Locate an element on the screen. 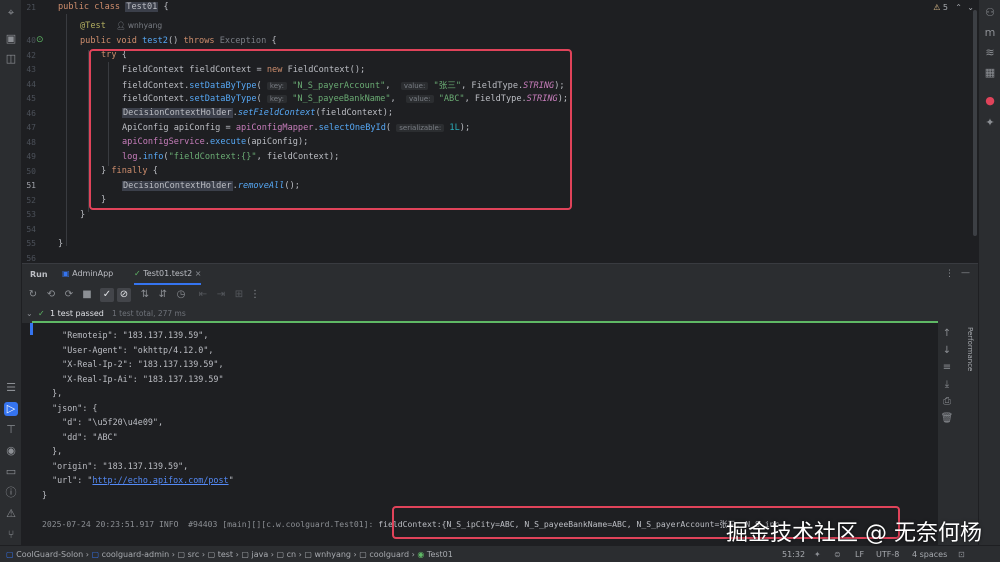  run-panel-title: Run is located at coordinates (39, 274).